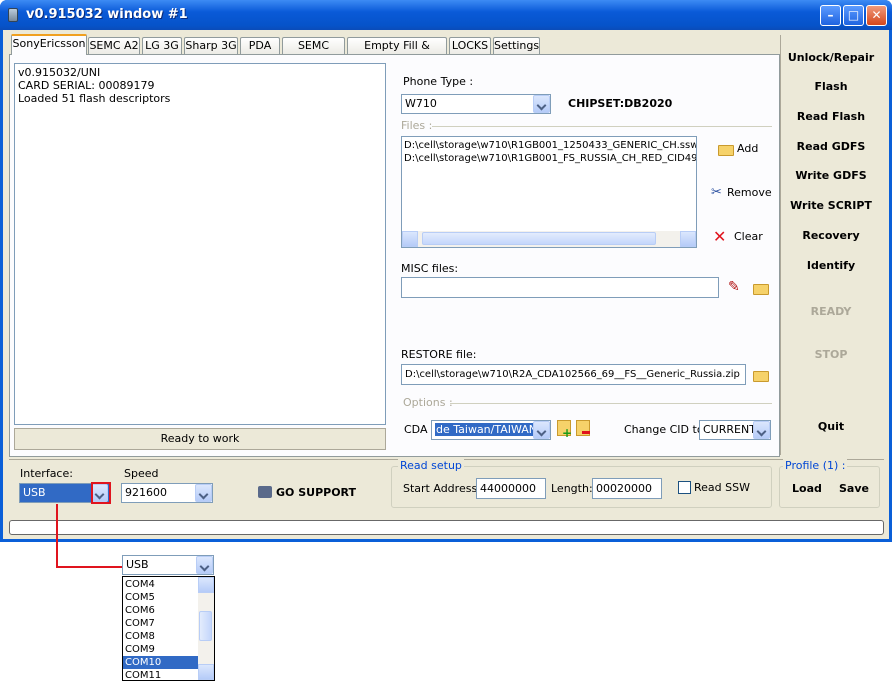 This screenshot has width=893, height=682. I want to click on add-cda-icon: +, so click(564, 429).